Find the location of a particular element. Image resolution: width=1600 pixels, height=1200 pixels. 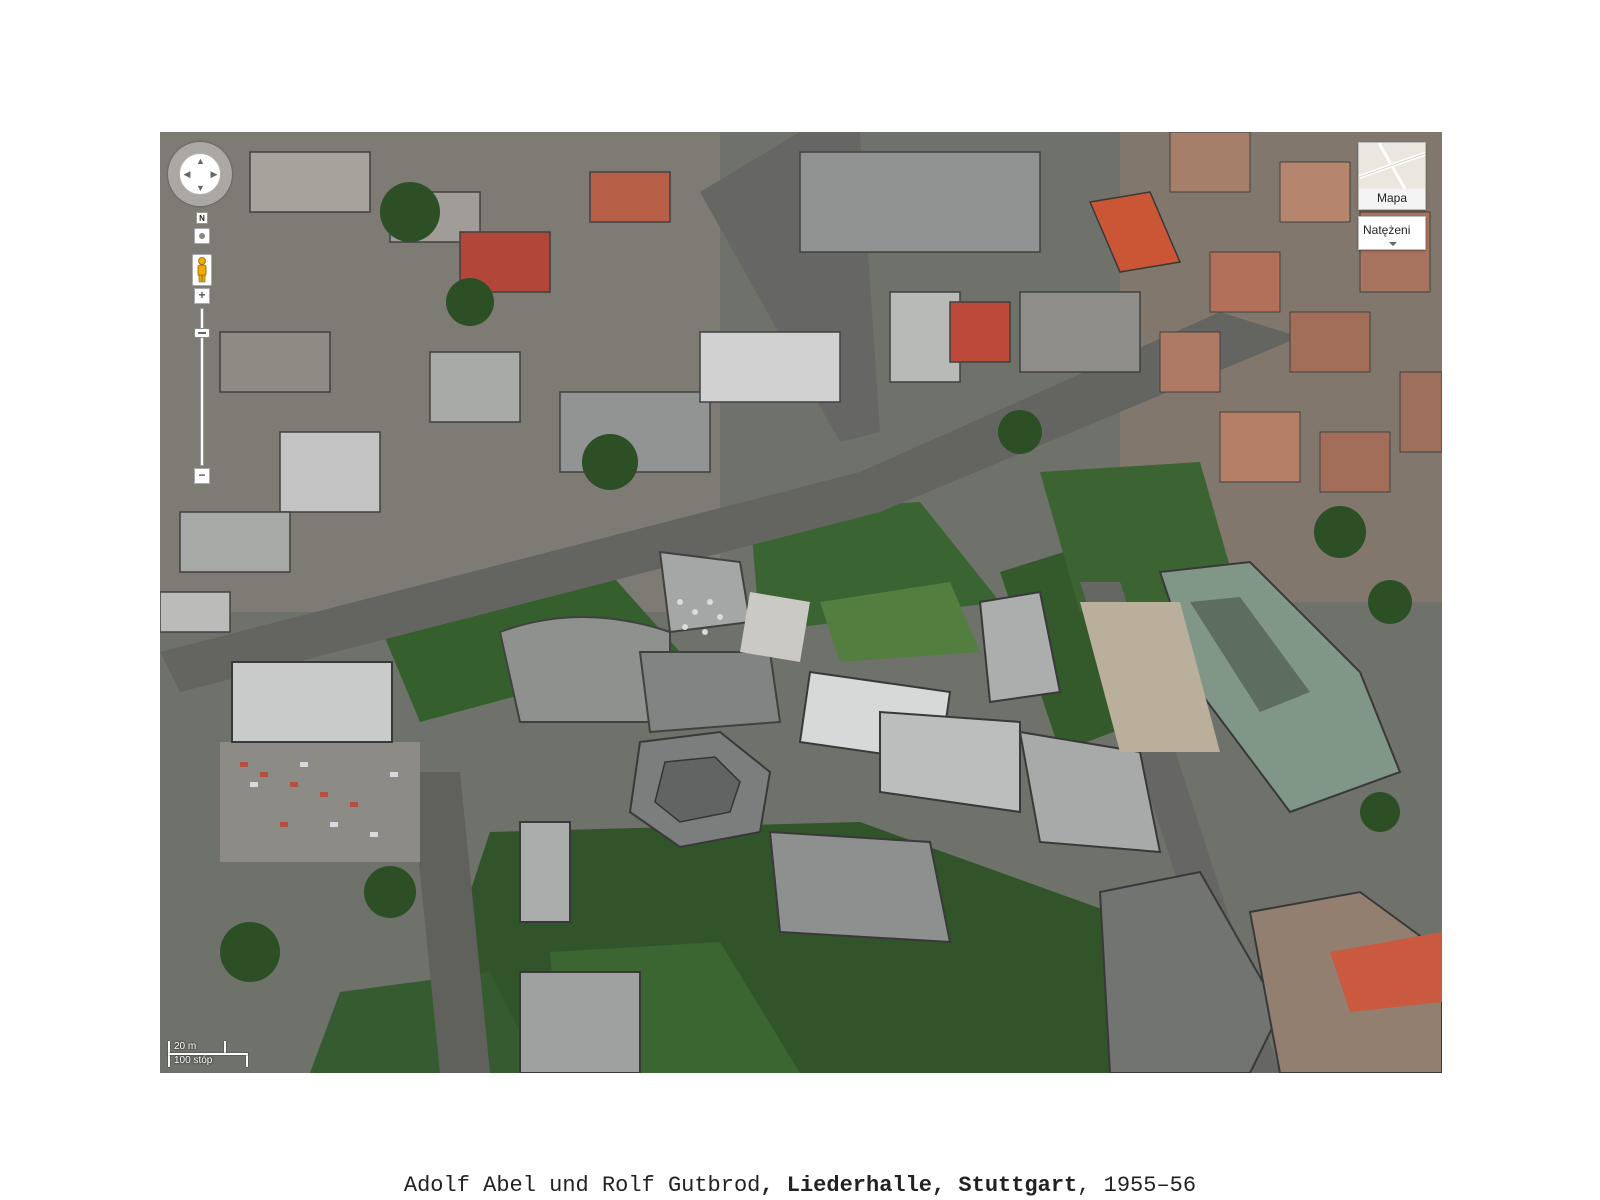

chevron-down-icon is located at coordinates (1393, 244).